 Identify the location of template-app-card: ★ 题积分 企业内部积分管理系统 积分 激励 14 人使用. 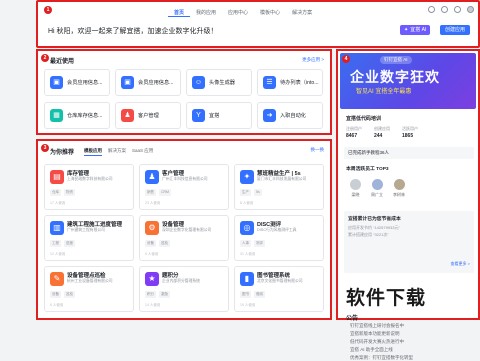
(184, 289).